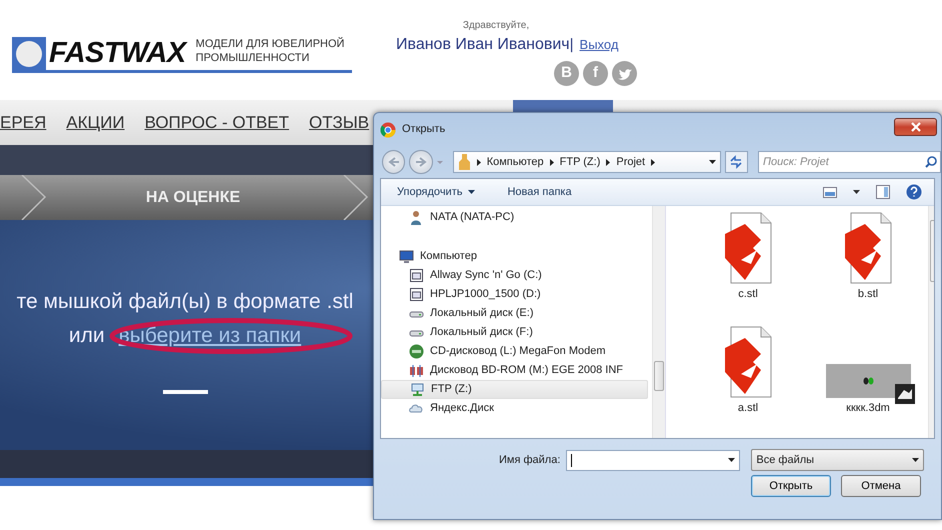 The image size is (942, 530). What do you see at coordinates (496, 26) in the screenshot?
I see `greeting-text: Здравствуйте,` at bounding box center [496, 26].